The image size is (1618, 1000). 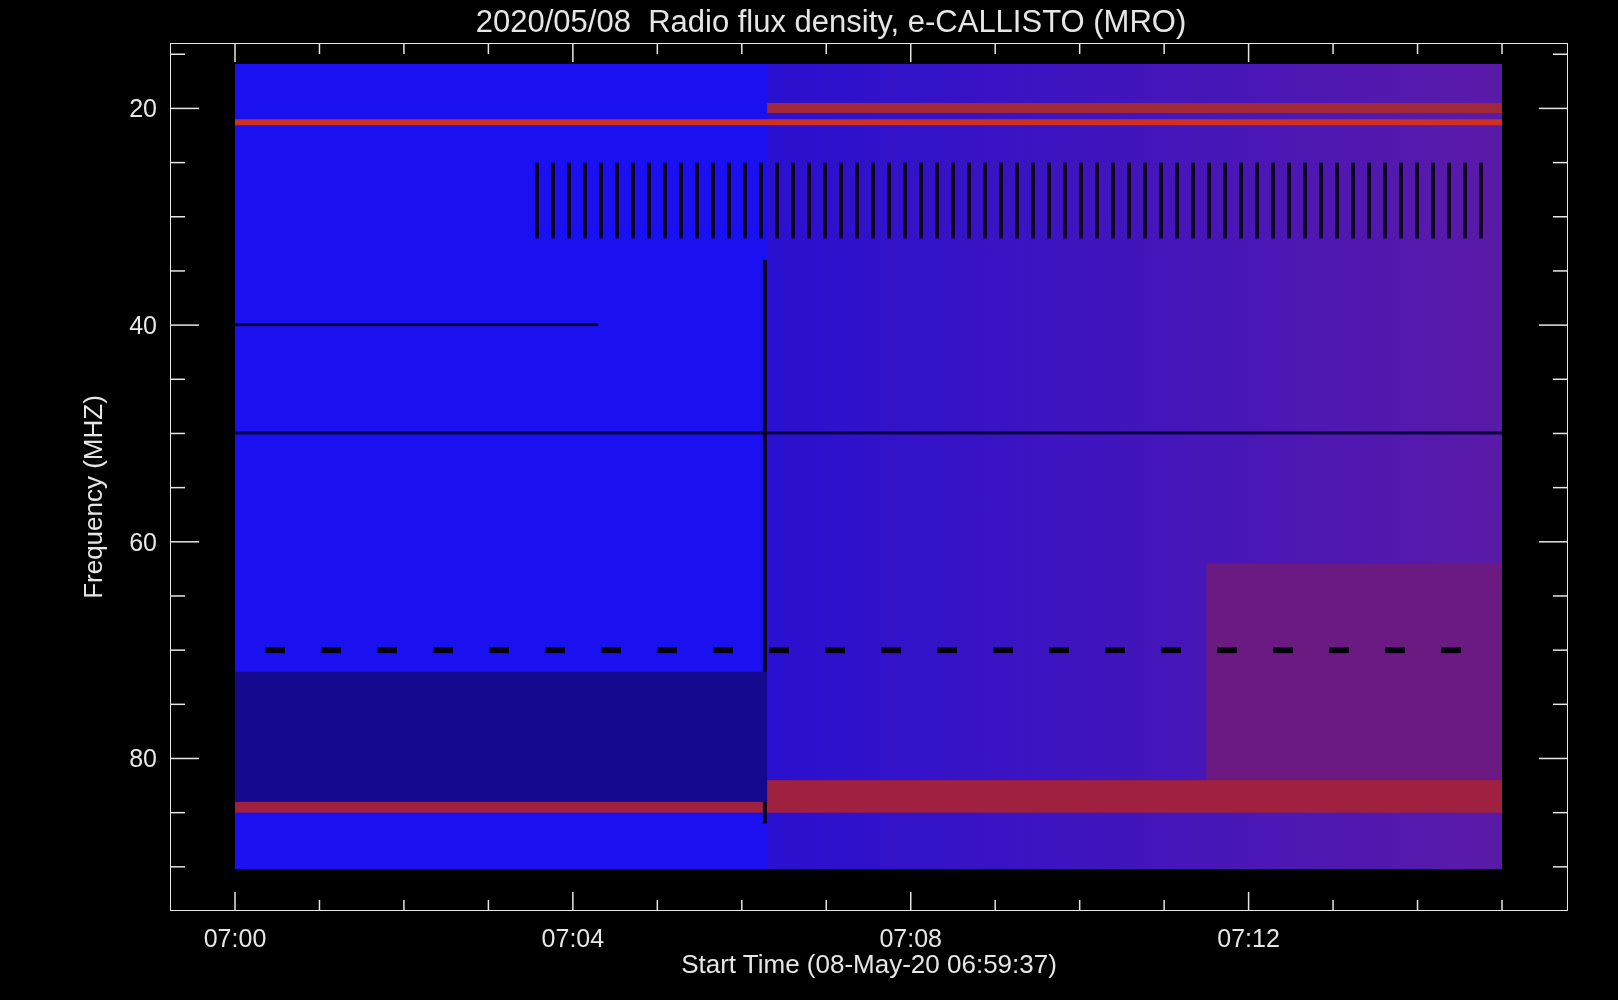 I want to click on y-tick-label: 40, so click(x=143, y=325).